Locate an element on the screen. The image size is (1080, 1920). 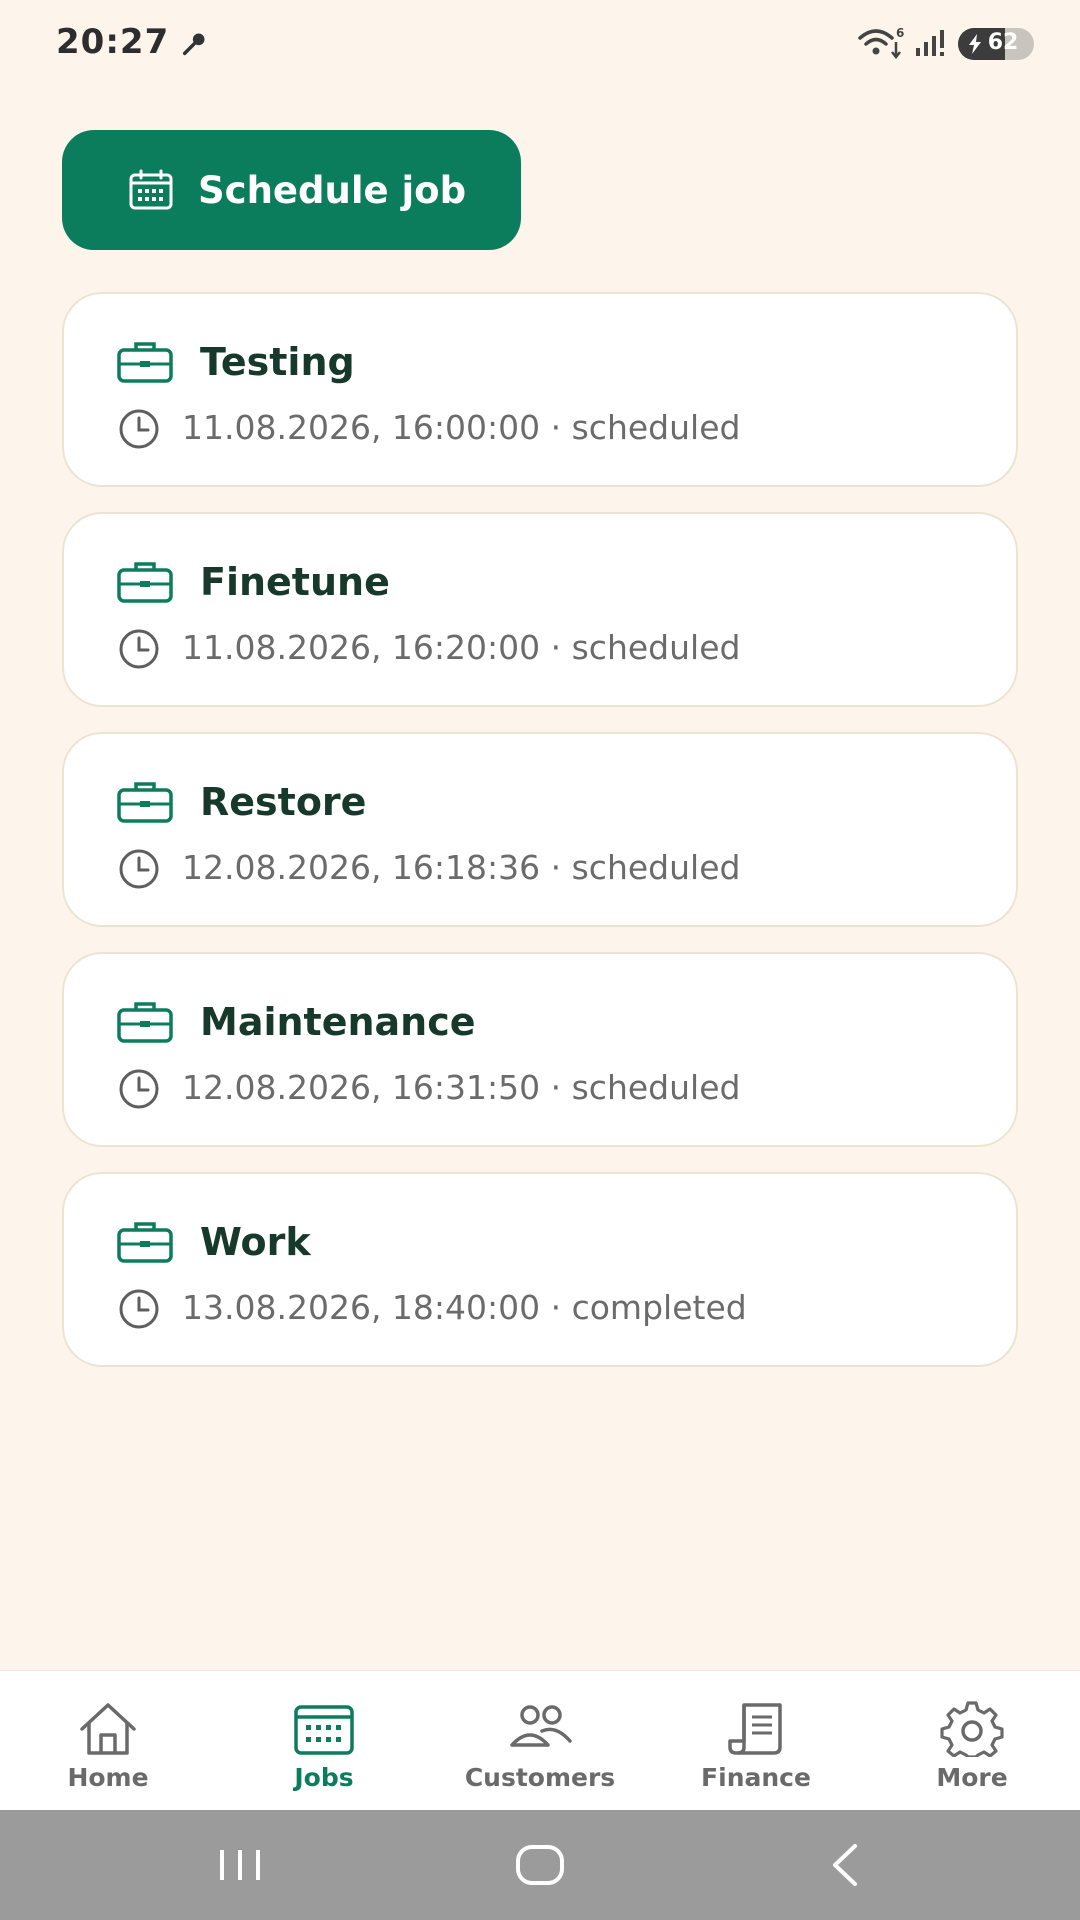
schedule-job-label: Schedule job is located at coordinates (332, 190).